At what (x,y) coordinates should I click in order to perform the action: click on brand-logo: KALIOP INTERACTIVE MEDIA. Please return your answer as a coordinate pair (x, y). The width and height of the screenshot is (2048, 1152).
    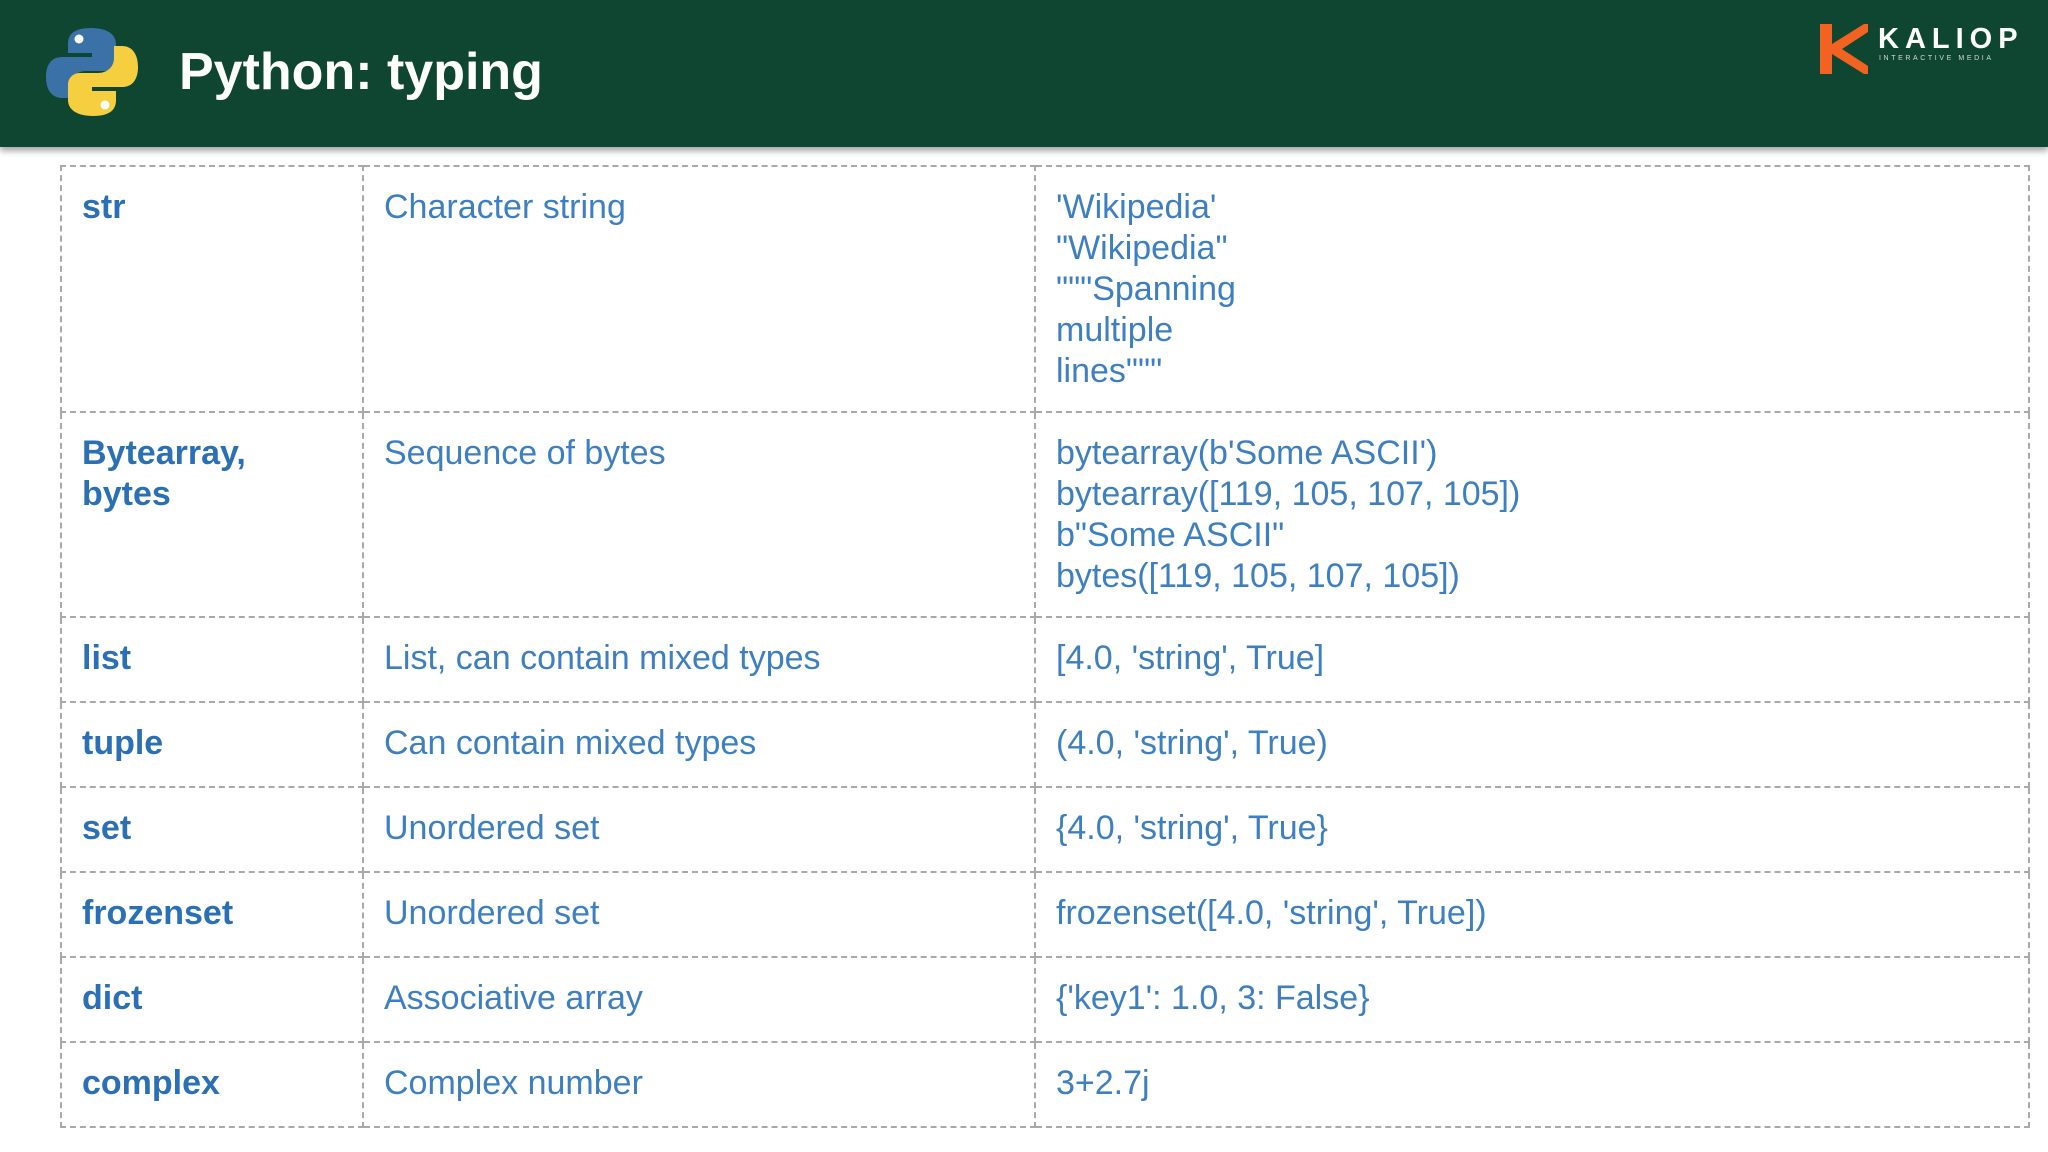
    Looking at the image, I should click on (1927, 49).